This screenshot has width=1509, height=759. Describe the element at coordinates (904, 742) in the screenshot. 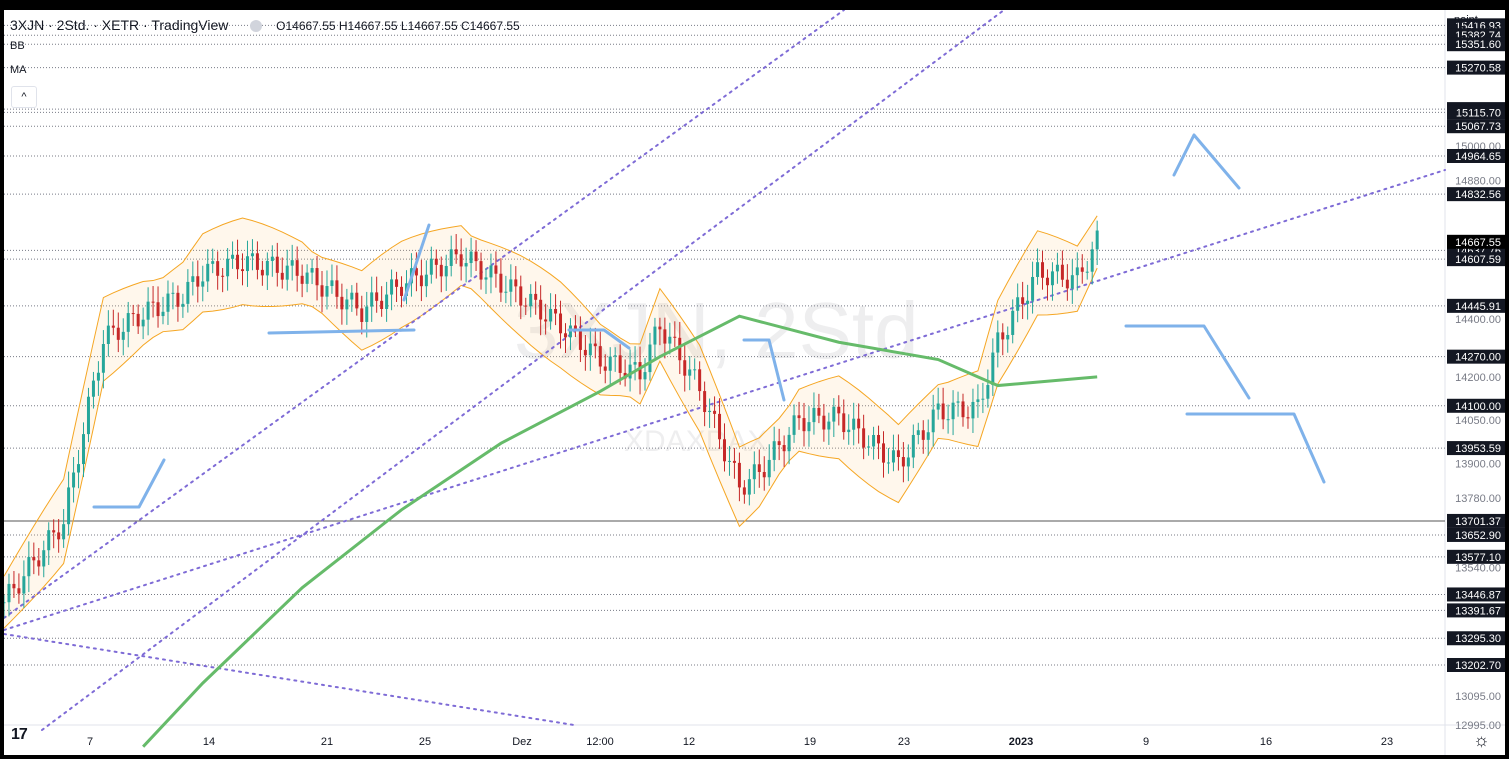

I see `time-tick-label: 23` at that location.